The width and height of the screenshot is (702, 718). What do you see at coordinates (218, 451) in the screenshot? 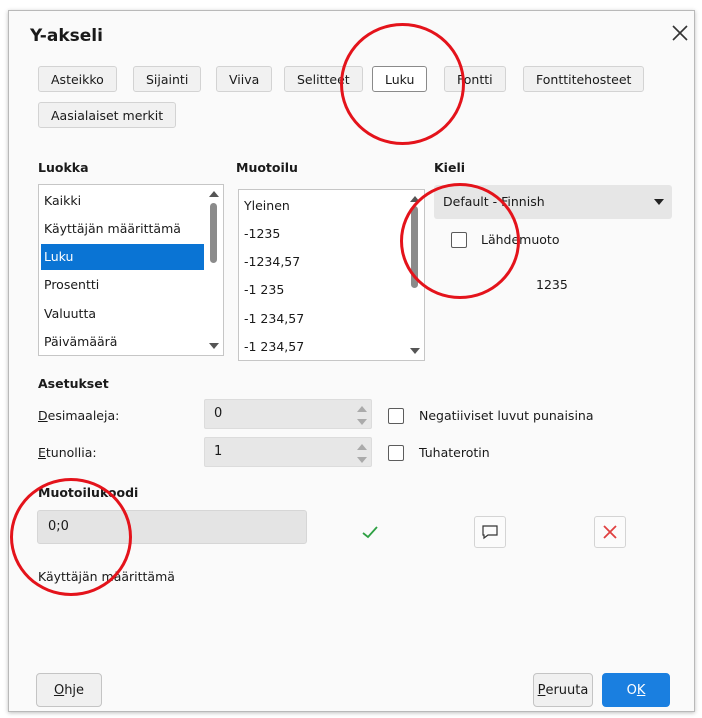
I see `leading-zeros-value: 1` at bounding box center [218, 451].